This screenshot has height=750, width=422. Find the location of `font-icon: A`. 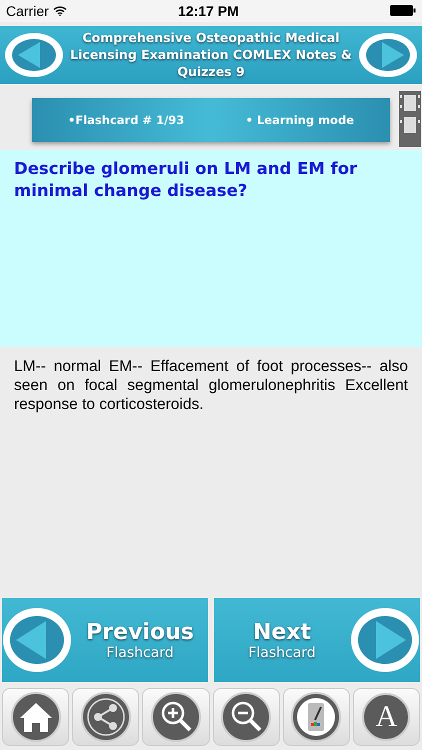

font-icon: A is located at coordinates (386, 717).